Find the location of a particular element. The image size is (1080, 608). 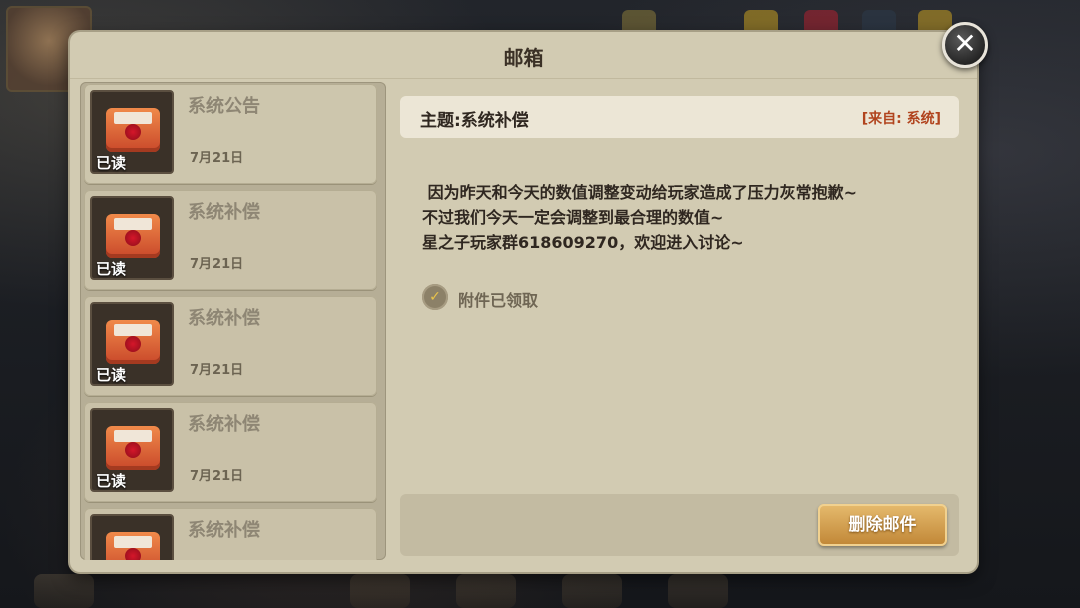

subject-bar: 主题:系统补偿 [来自: 系统] is located at coordinates (679, 117).